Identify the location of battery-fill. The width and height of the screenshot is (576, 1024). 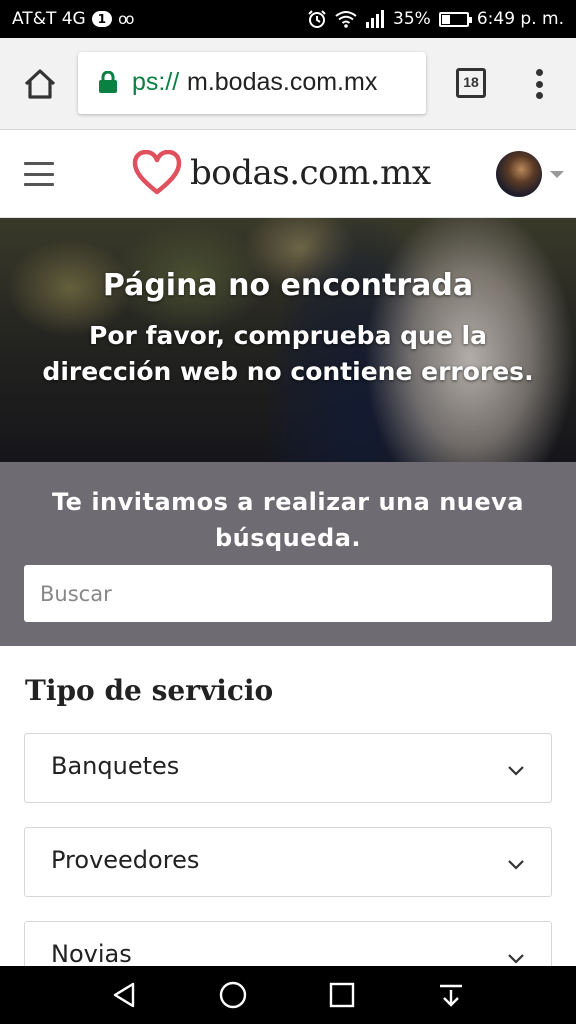
(445, 19).